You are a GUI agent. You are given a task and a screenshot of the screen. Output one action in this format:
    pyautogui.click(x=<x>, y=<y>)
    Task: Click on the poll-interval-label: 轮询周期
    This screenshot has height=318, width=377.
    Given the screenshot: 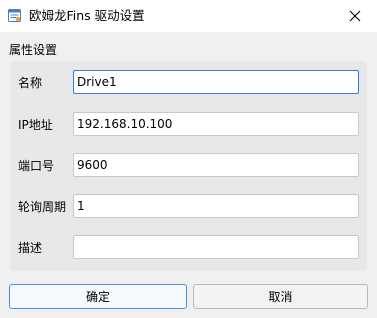 What is the action you would take?
    pyautogui.click(x=42, y=207)
    